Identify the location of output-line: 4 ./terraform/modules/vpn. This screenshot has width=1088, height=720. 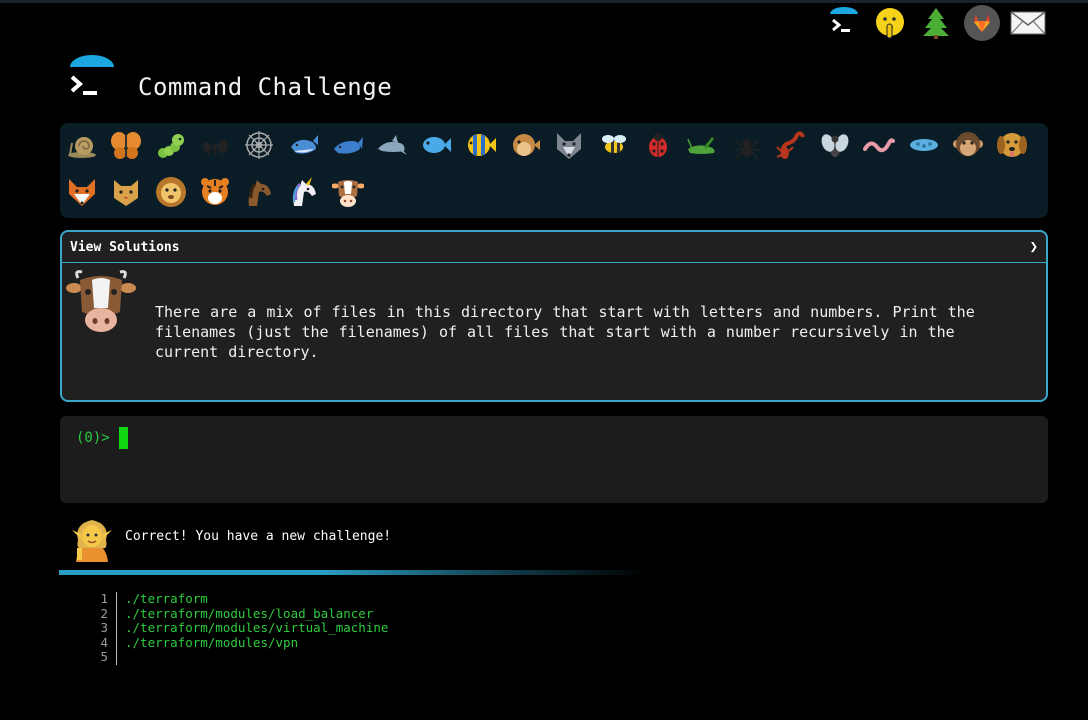
(239, 642).